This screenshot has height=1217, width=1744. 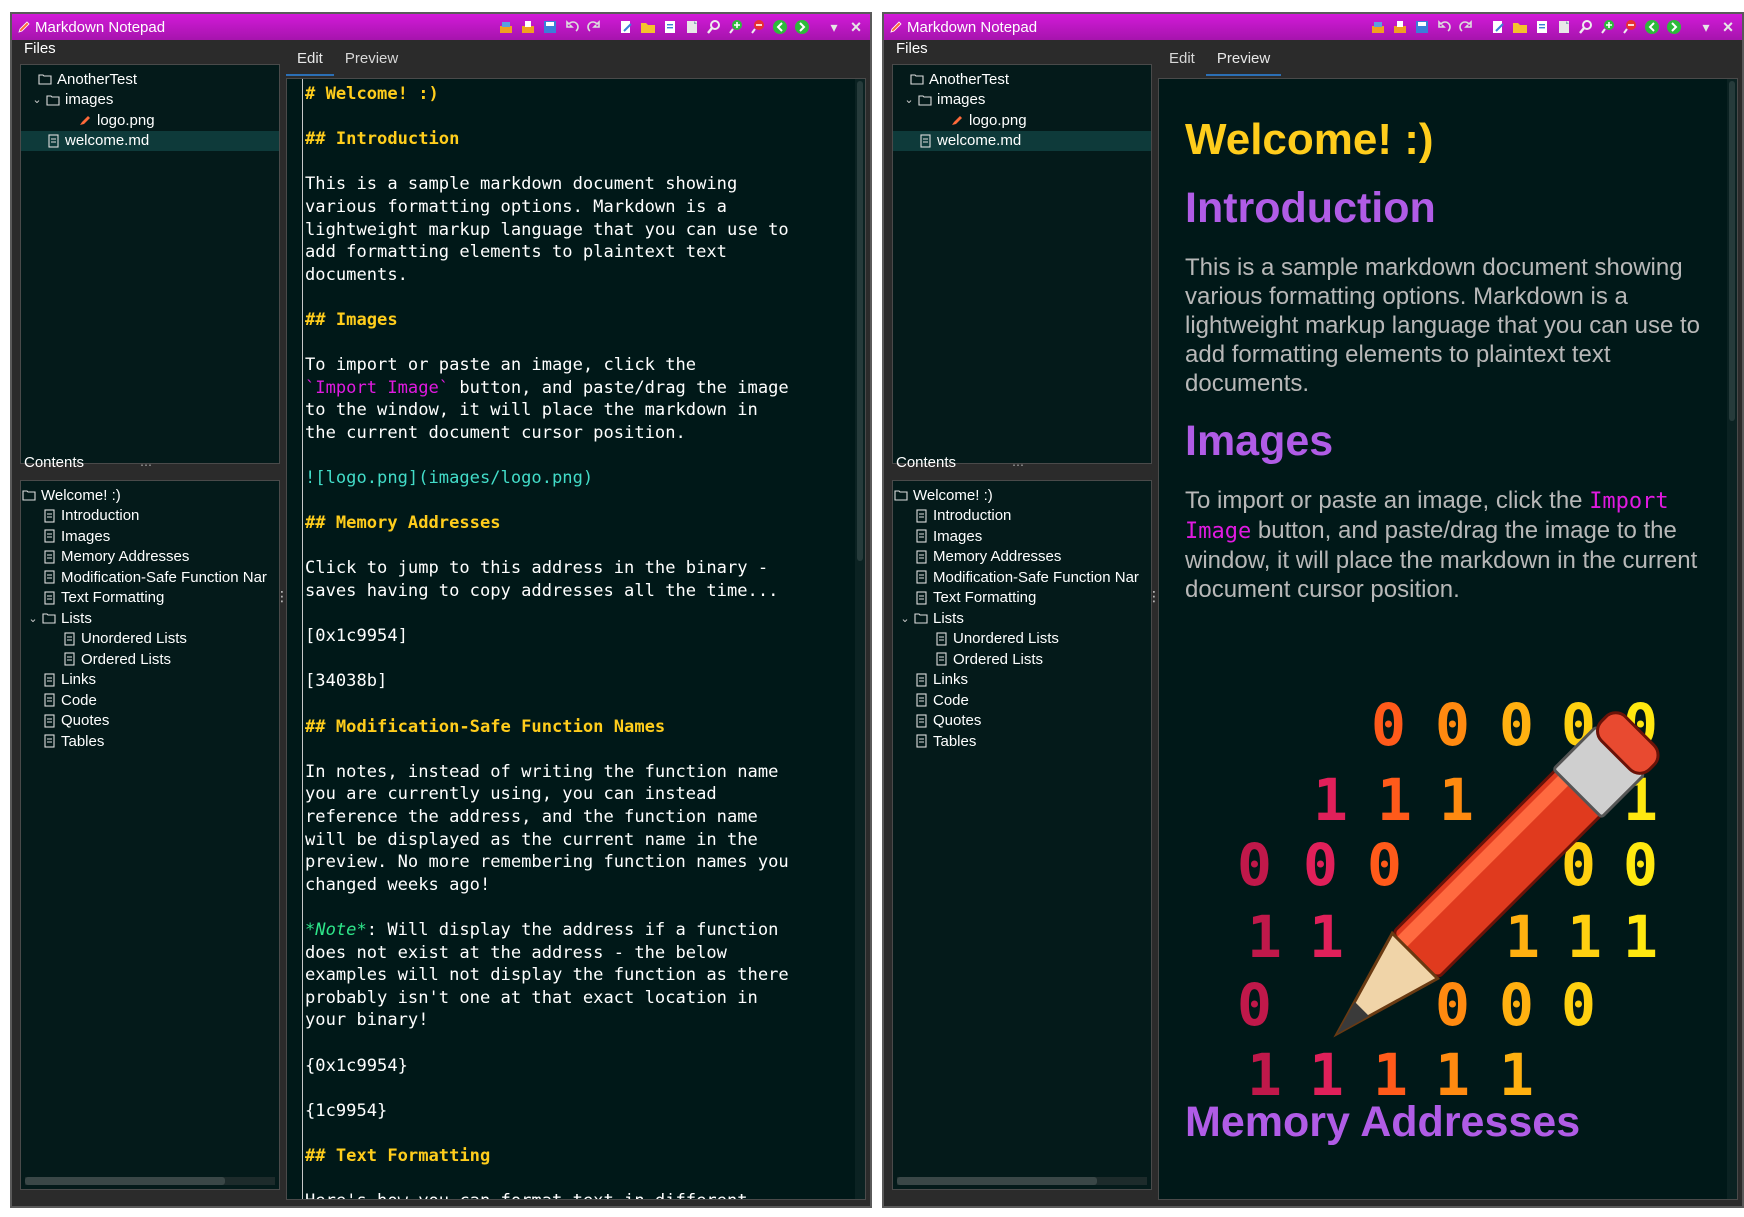 What do you see at coordinates (925, 100) in the screenshot?
I see `folder-icon` at bounding box center [925, 100].